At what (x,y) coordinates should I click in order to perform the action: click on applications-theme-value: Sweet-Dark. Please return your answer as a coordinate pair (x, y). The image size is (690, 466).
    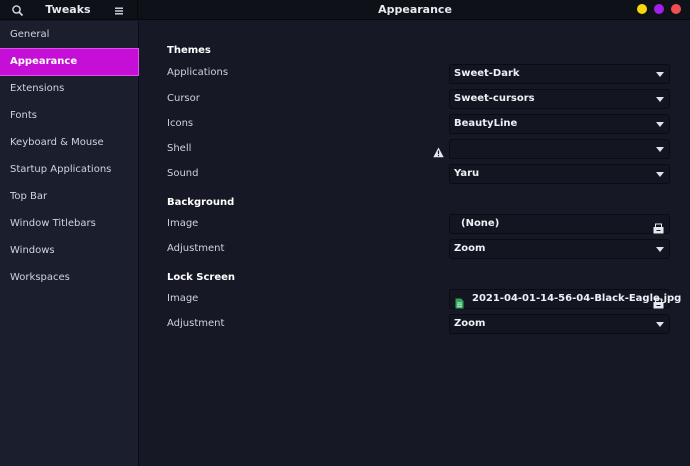
    Looking at the image, I should click on (487, 73).